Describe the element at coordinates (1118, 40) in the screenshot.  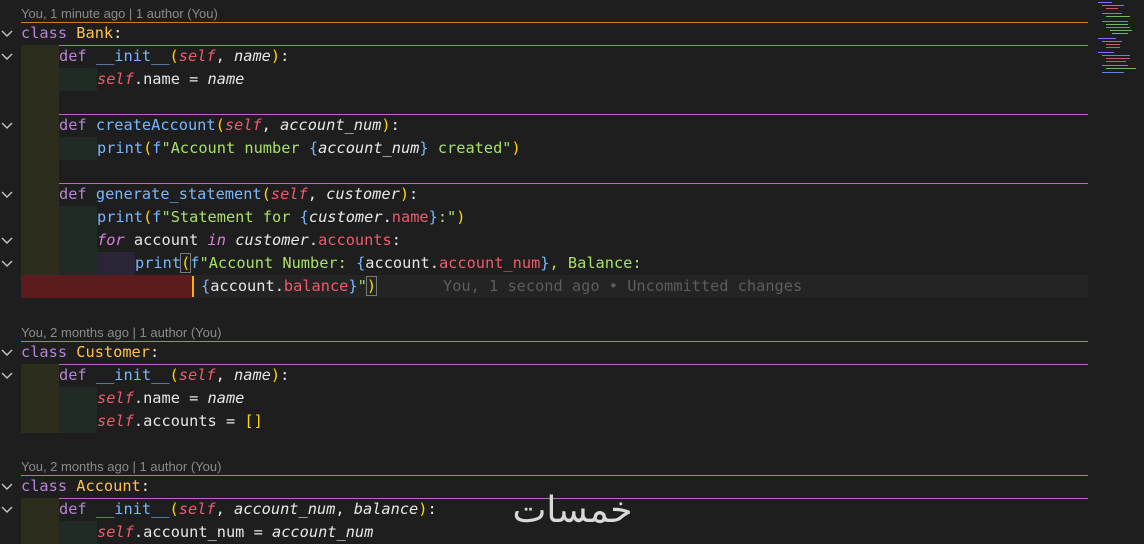
I see `minimap` at that location.